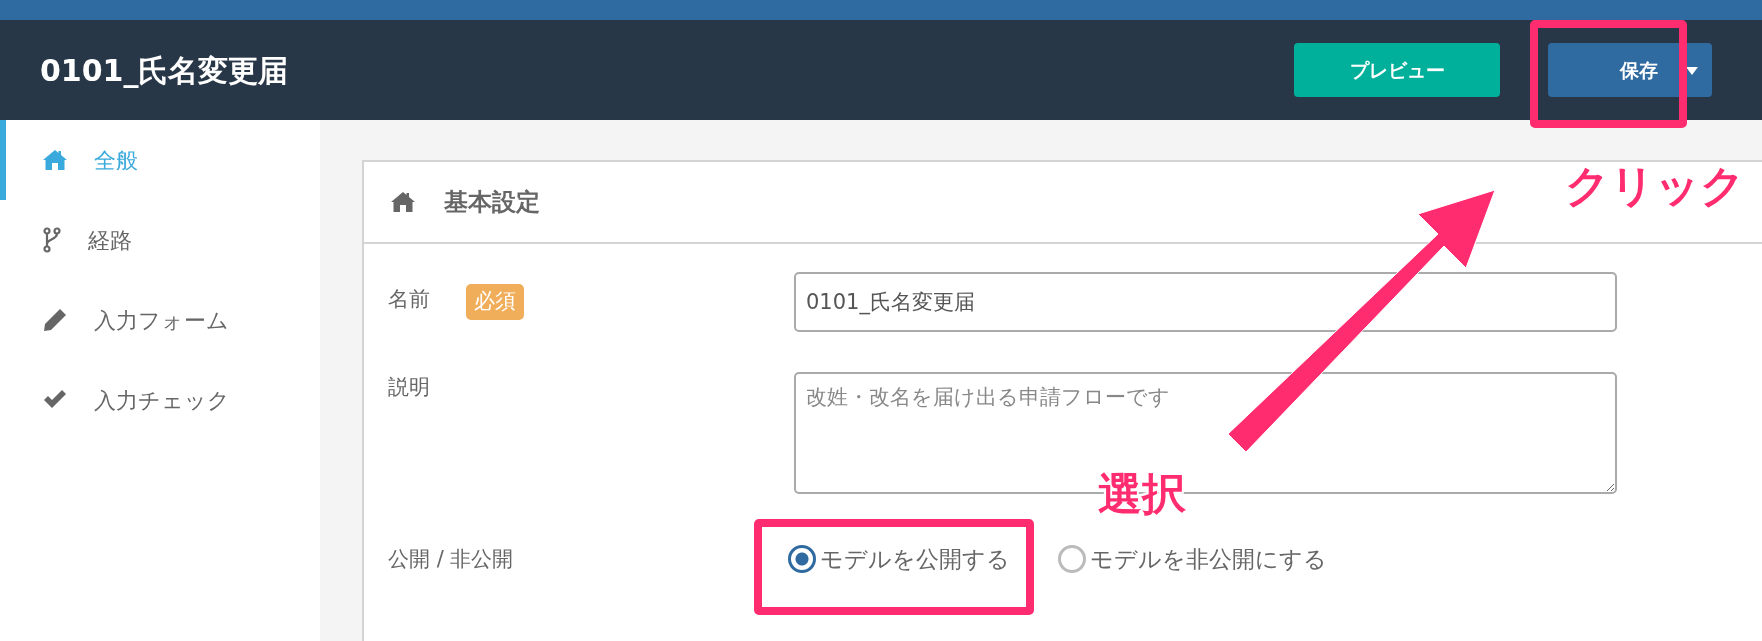 Image resolution: width=1762 pixels, height=641 pixels. What do you see at coordinates (409, 387) in the screenshot?
I see `field-label: 説明` at bounding box center [409, 387].